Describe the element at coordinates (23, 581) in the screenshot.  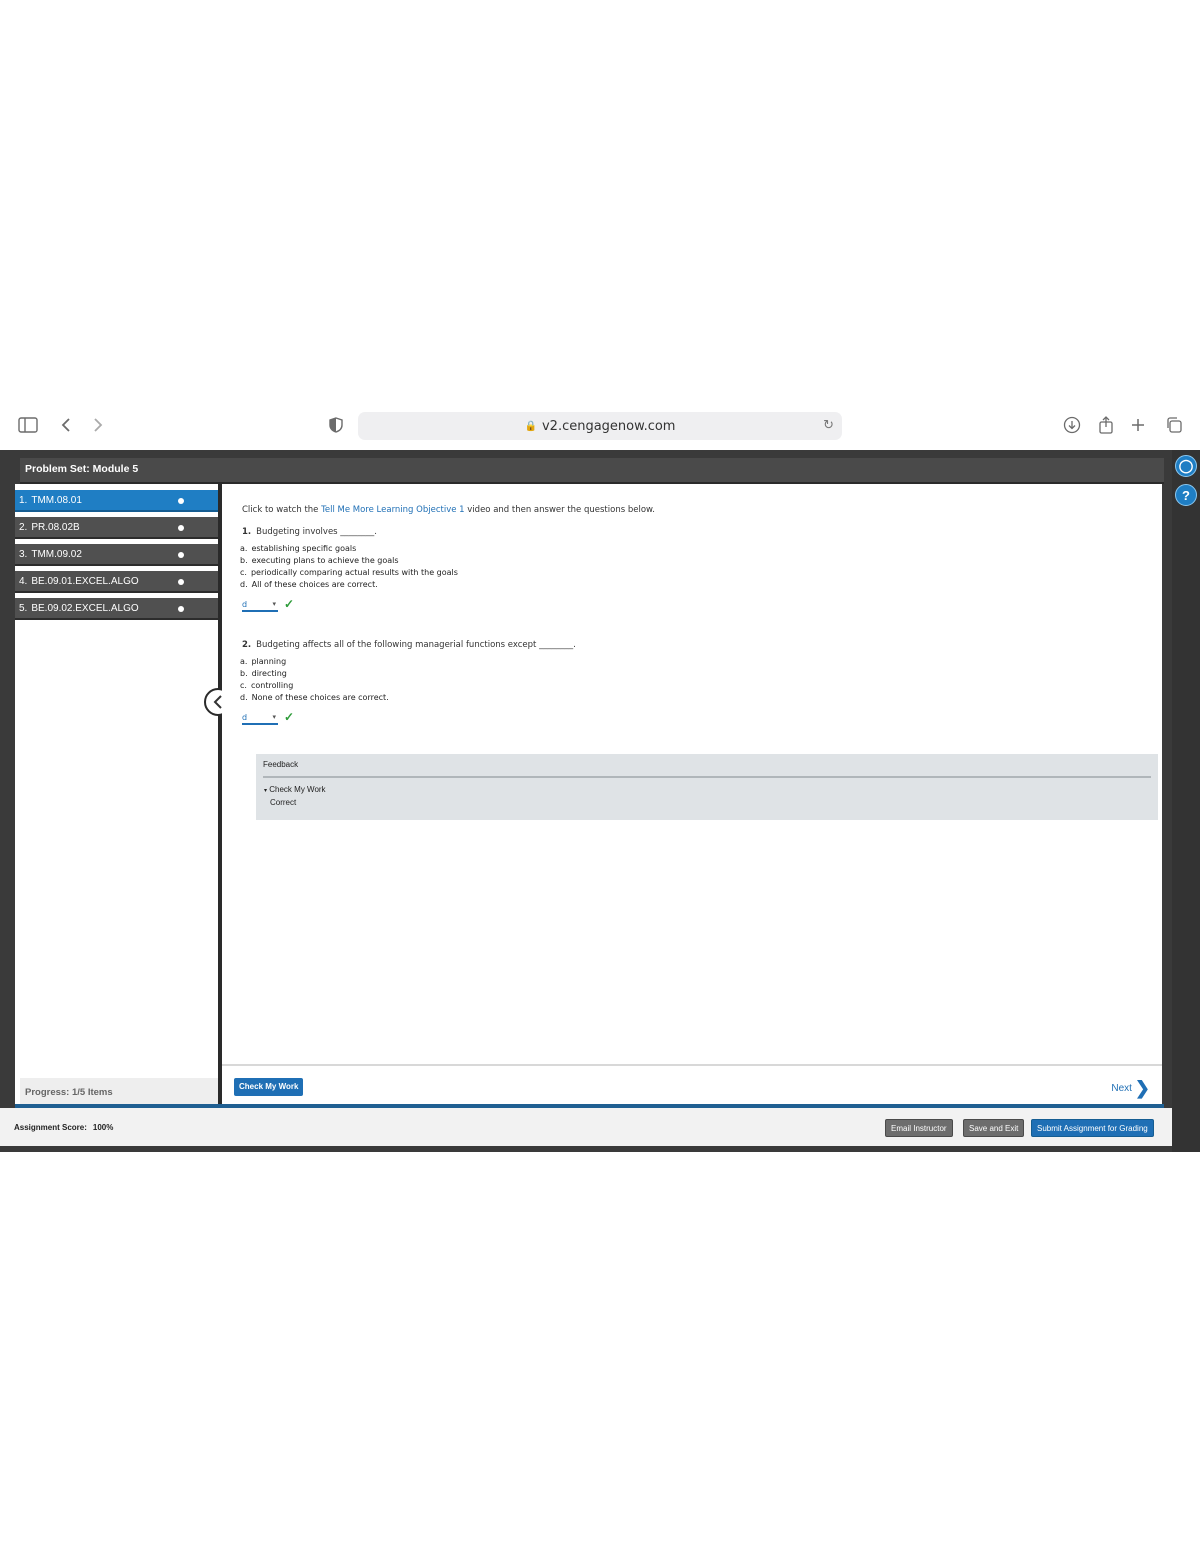
I see `nav-item-number: 4.` at that location.